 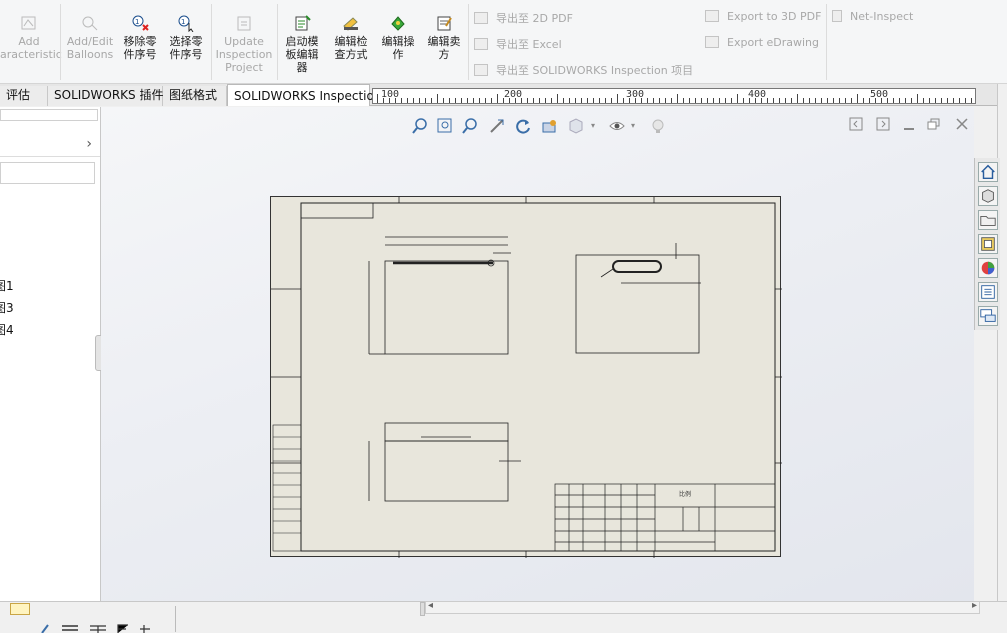 I want to click on horizontal-scrollbar: ◂ ▸, so click(x=702, y=607).